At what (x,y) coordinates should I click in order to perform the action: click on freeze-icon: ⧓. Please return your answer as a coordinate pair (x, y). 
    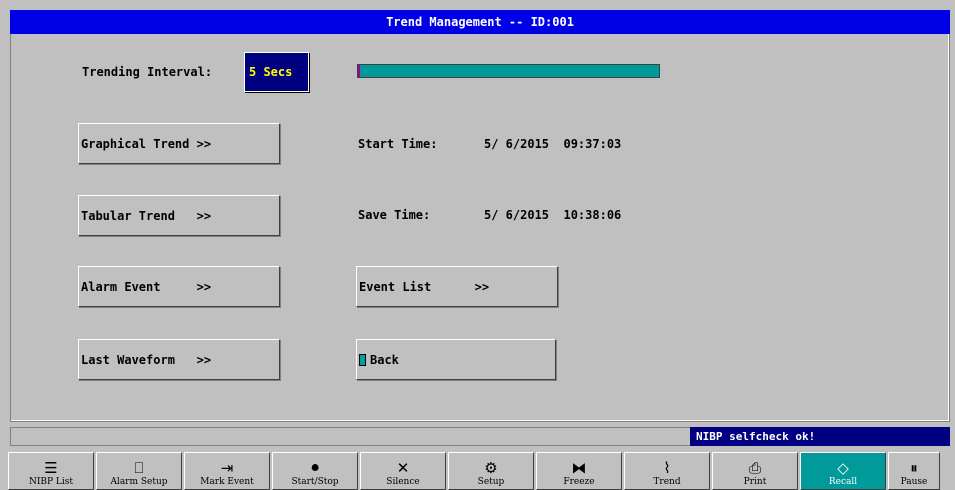
    Looking at the image, I should click on (579, 468).